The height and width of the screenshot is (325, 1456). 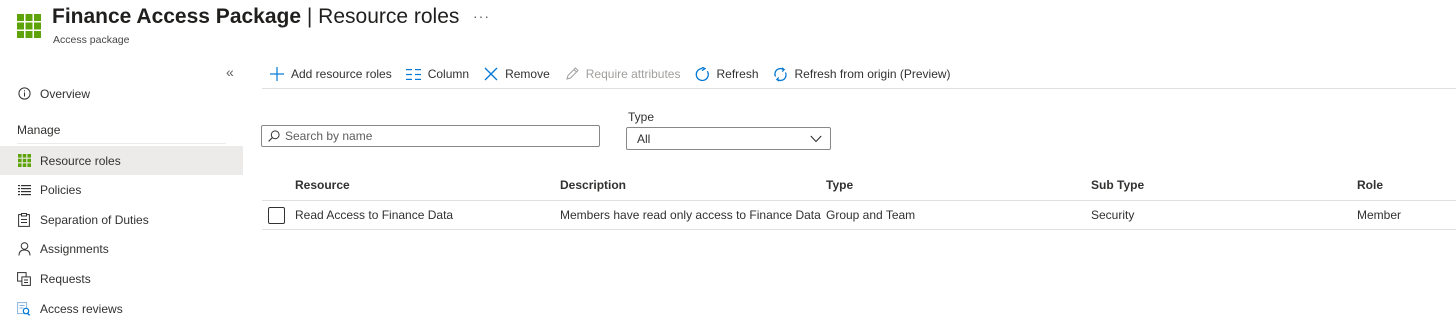 I want to click on sidebar-item-requests: Requests, so click(x=121, y=278).